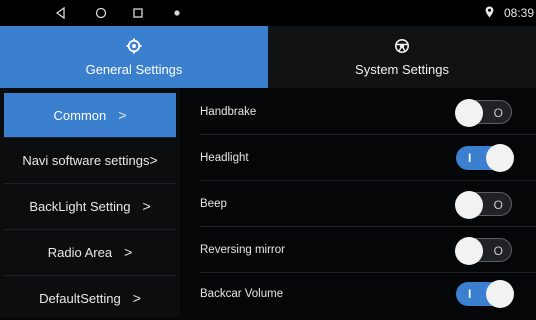 The width and height of the screenshot is (536, 320). What do you see at coordinates (80, 115) in the screenshot?
I see `menu-item-label: Common` at bounding box center [80, 115].